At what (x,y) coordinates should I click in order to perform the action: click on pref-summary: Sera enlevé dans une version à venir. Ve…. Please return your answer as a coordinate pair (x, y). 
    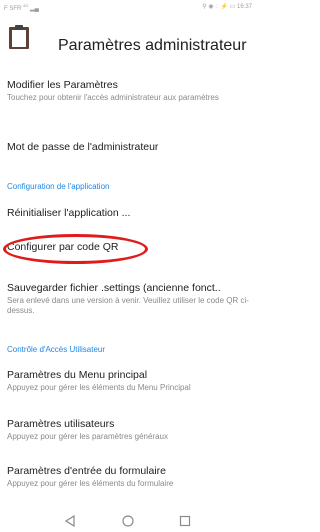
    Looking at the image, I should click on (128, 305).